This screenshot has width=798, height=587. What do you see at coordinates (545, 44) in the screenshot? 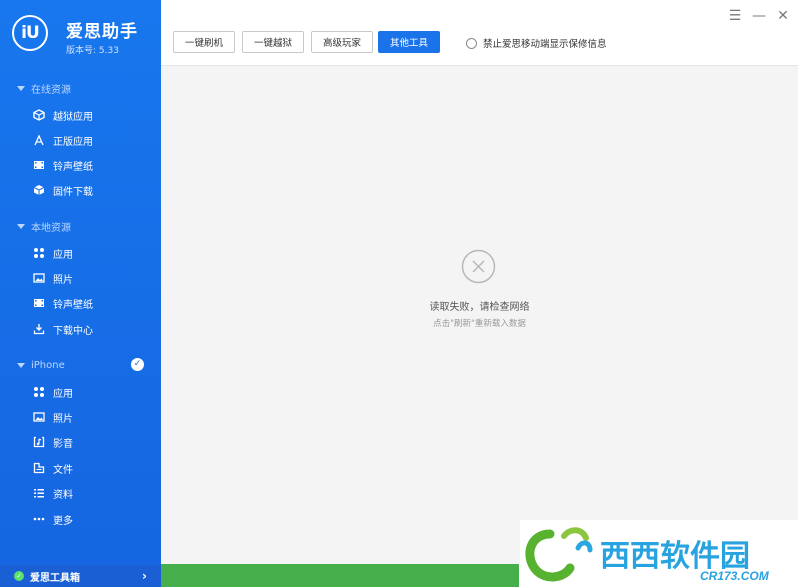
I see `warranty-label: 禁止爱思移动端显示保修信息` at bounding box center [545, 44].